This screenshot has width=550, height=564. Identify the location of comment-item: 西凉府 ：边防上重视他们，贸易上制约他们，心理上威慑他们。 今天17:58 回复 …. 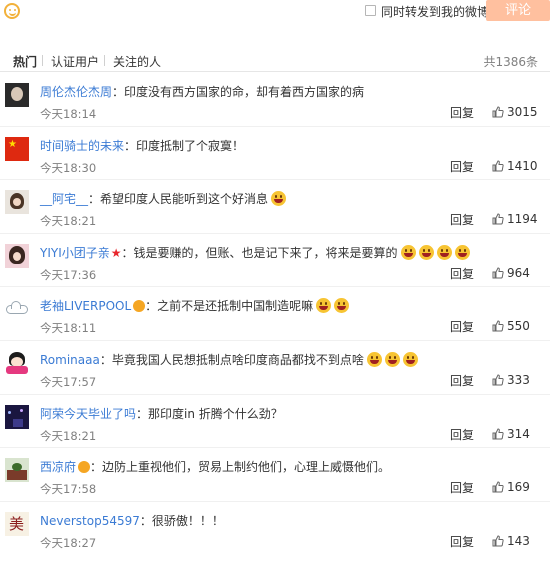
(275, 475).